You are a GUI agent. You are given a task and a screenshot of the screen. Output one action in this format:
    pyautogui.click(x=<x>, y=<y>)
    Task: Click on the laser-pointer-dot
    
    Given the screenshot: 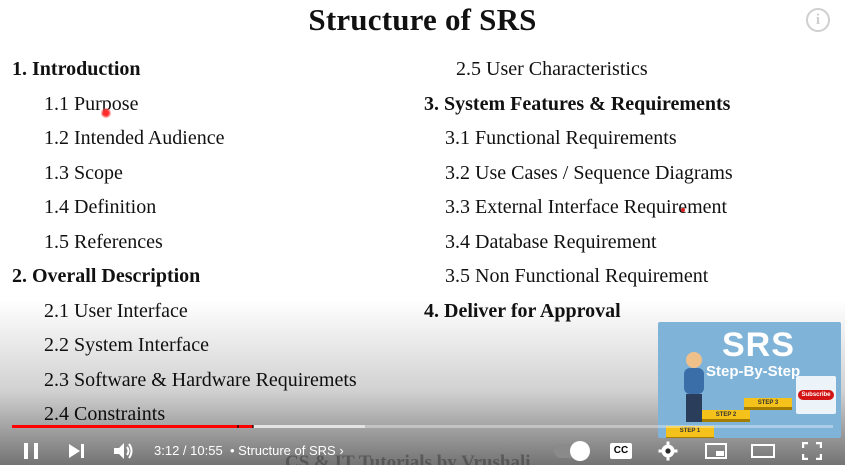 What is the action you would take?
    pyautogui.click(x=683, y=210)
    